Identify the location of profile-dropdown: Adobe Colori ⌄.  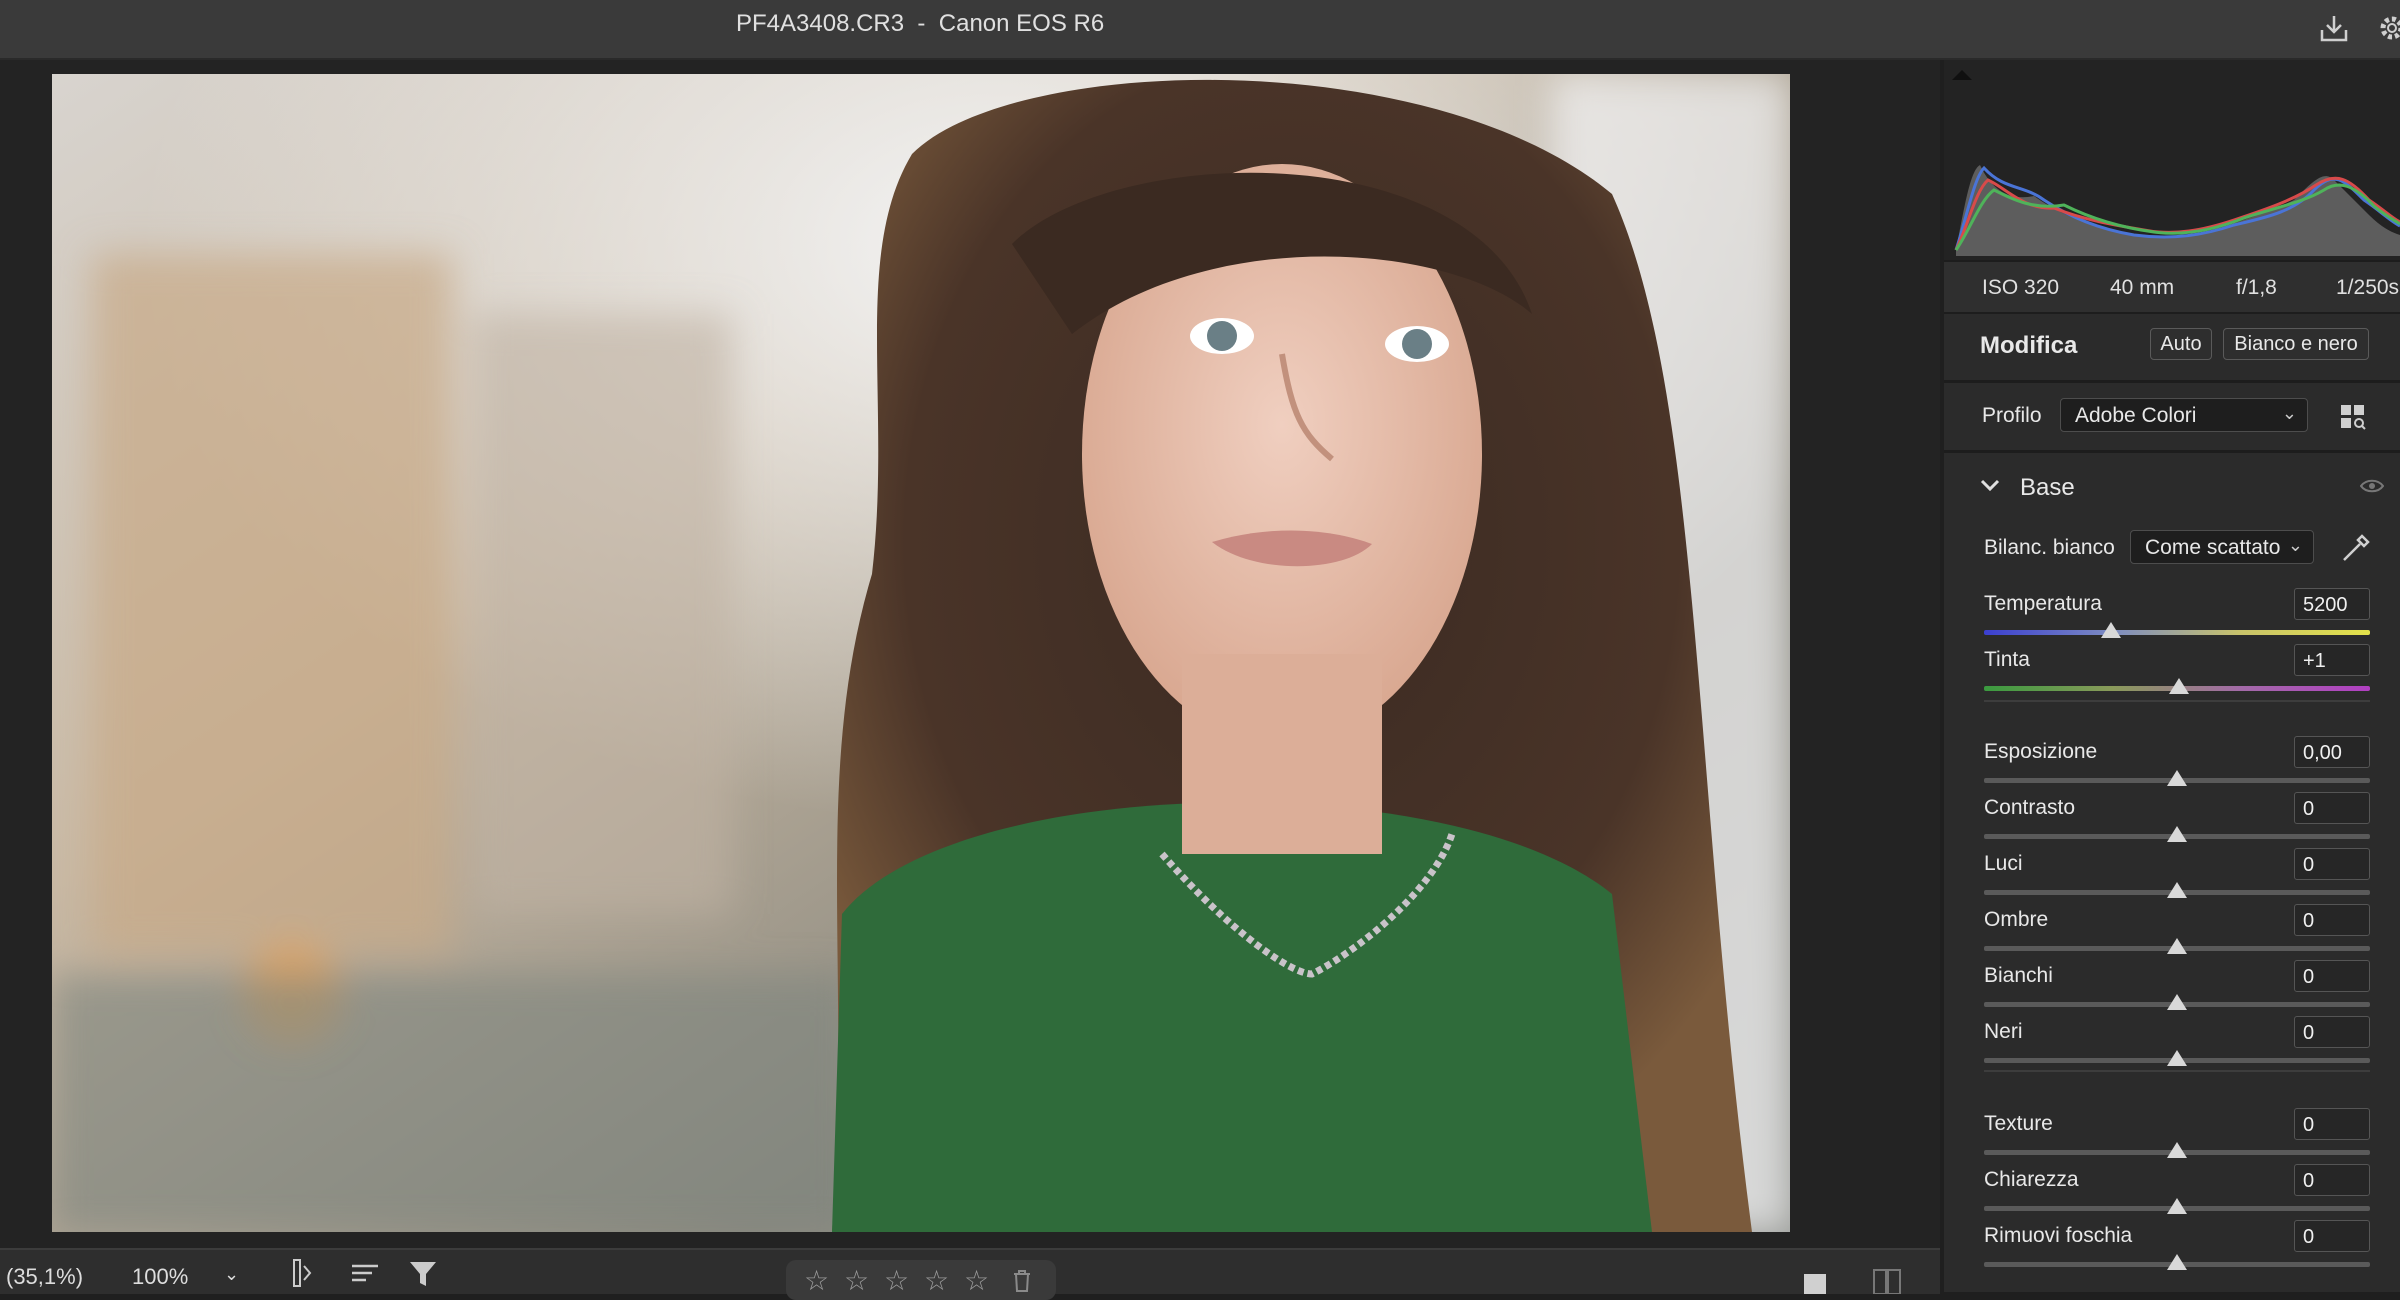
(2184, 415).